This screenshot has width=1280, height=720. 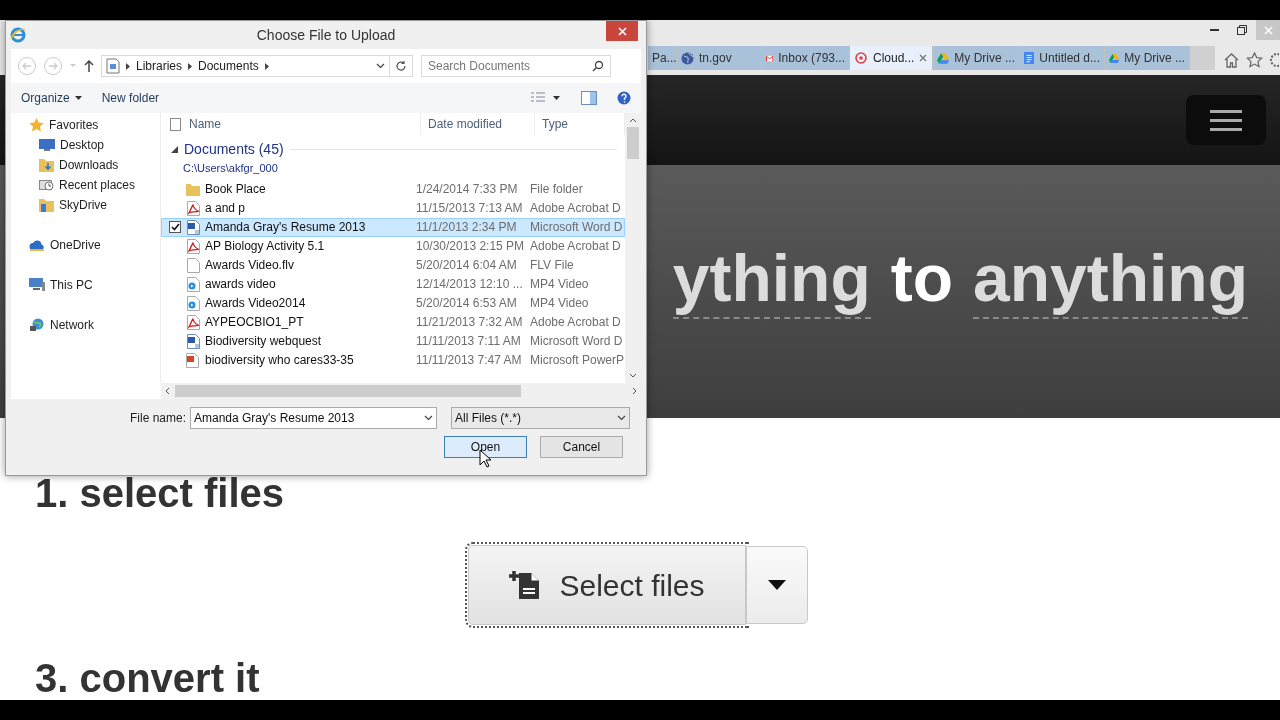 I want to click on dialog-button: Open, so click(x=485, y=447).